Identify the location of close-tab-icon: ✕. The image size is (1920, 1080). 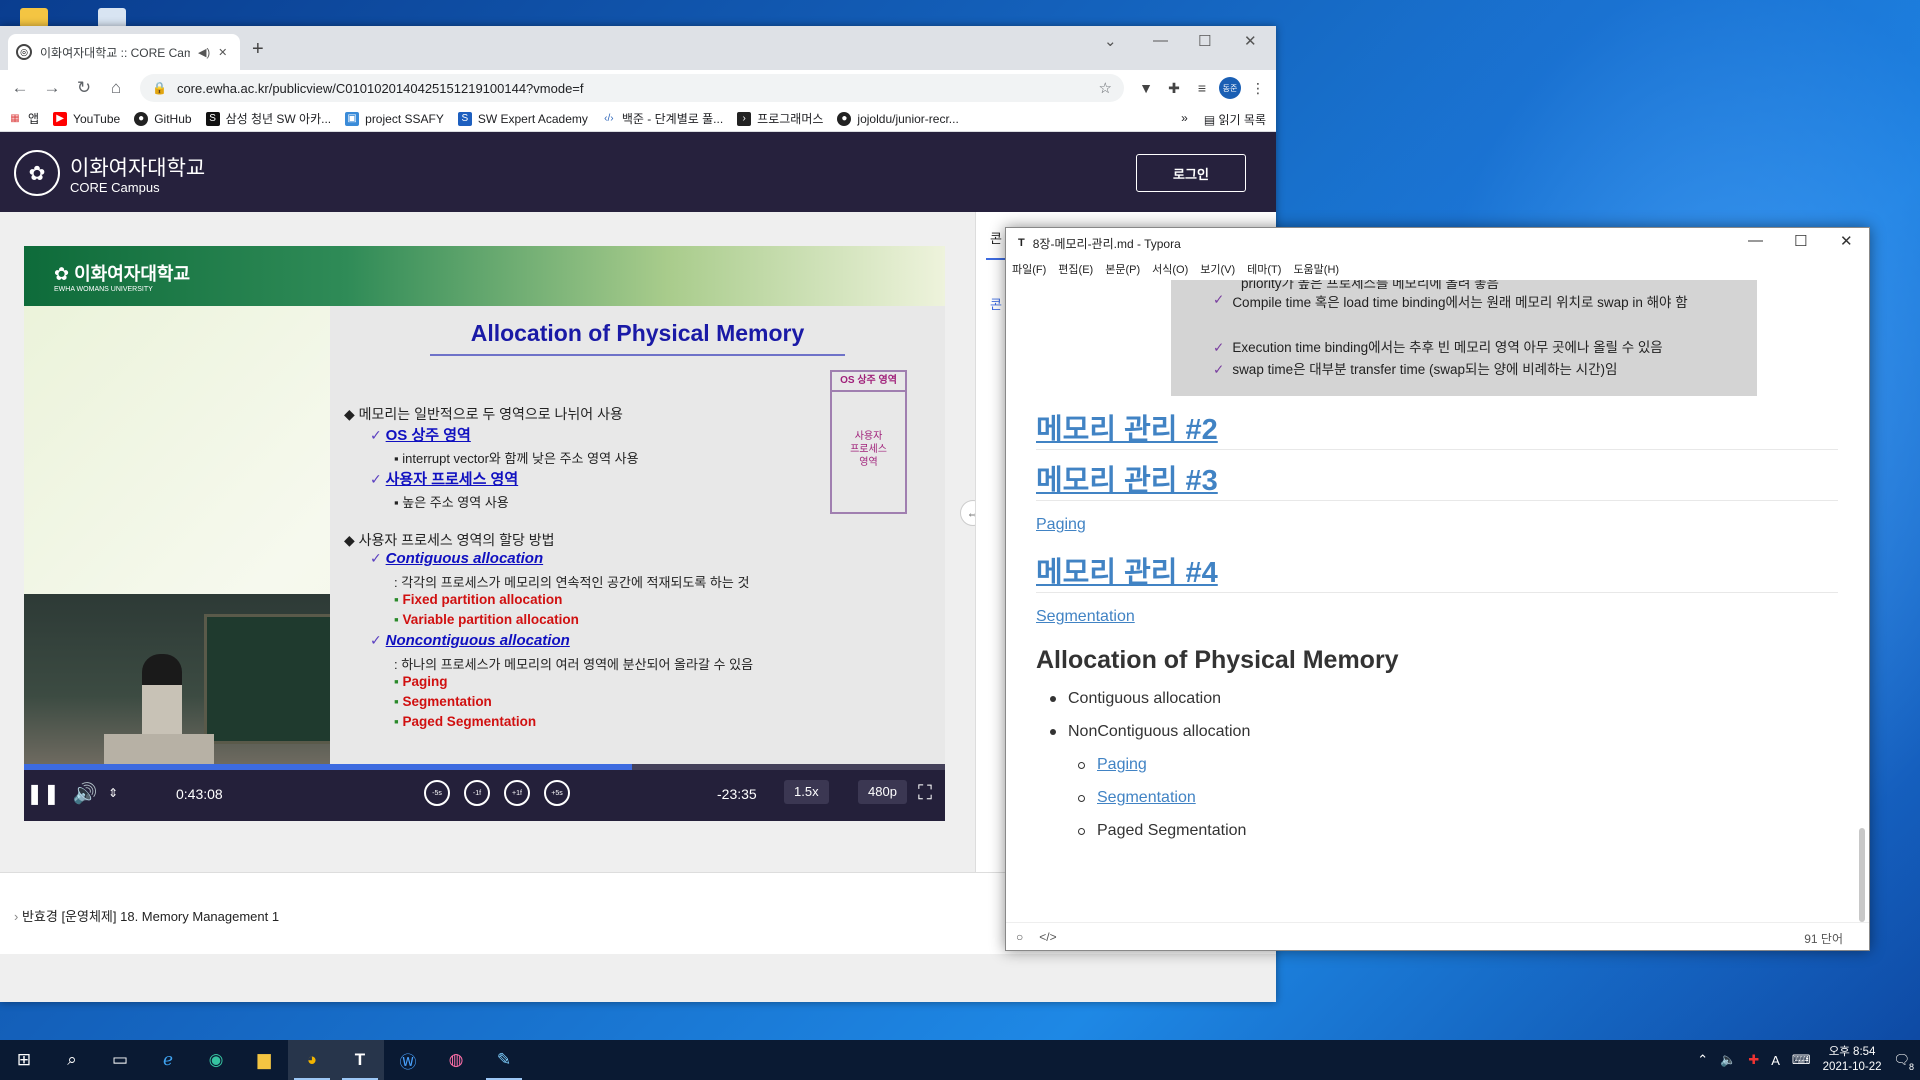
(222, 52).